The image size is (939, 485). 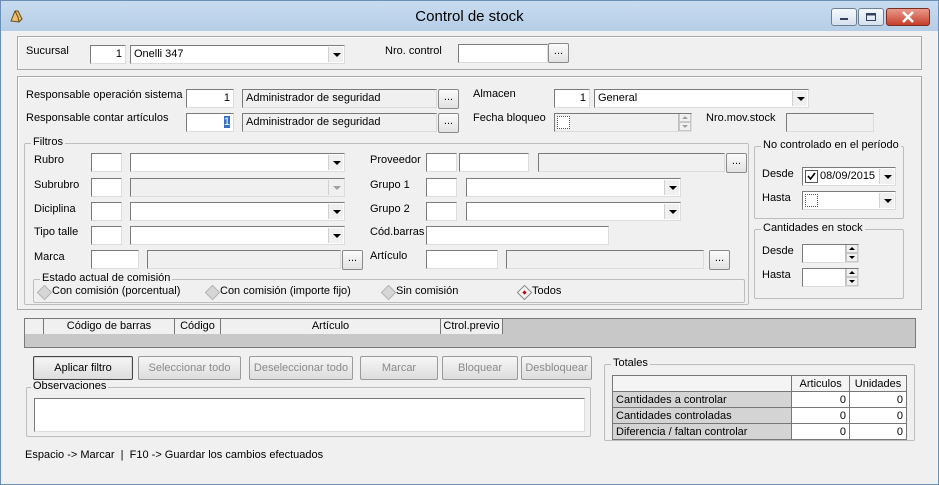 I want to click on grupo1-select, so click(x=573, y=187).